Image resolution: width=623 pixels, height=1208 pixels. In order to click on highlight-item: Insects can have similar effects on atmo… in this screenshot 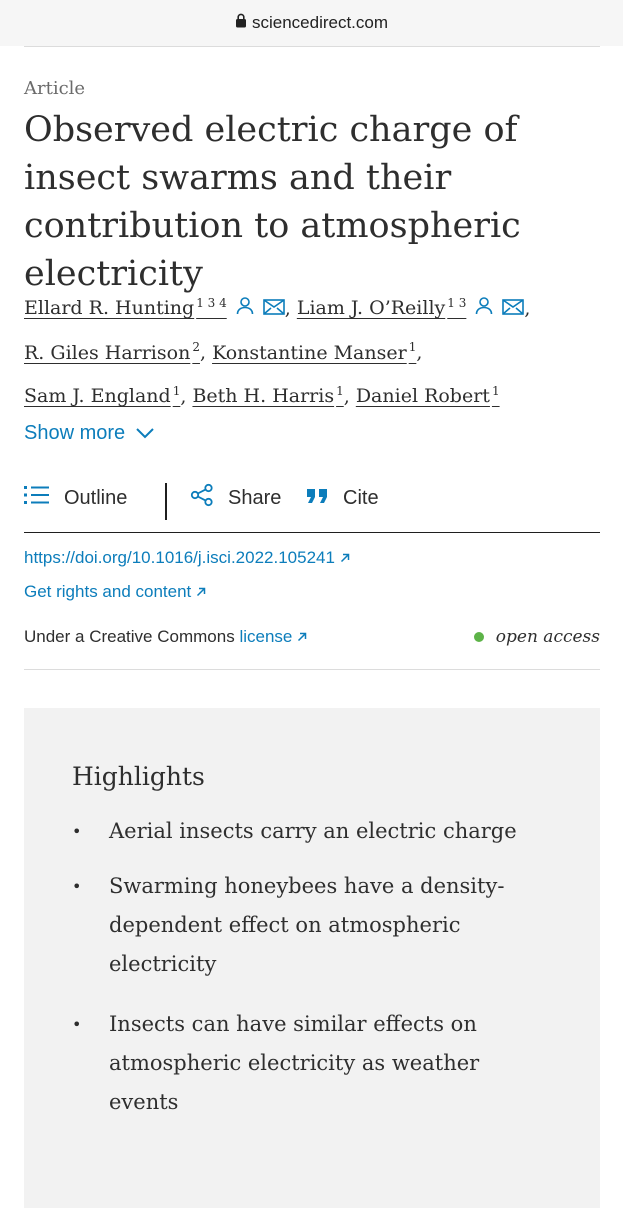, I will do `click(312, 1063)`.